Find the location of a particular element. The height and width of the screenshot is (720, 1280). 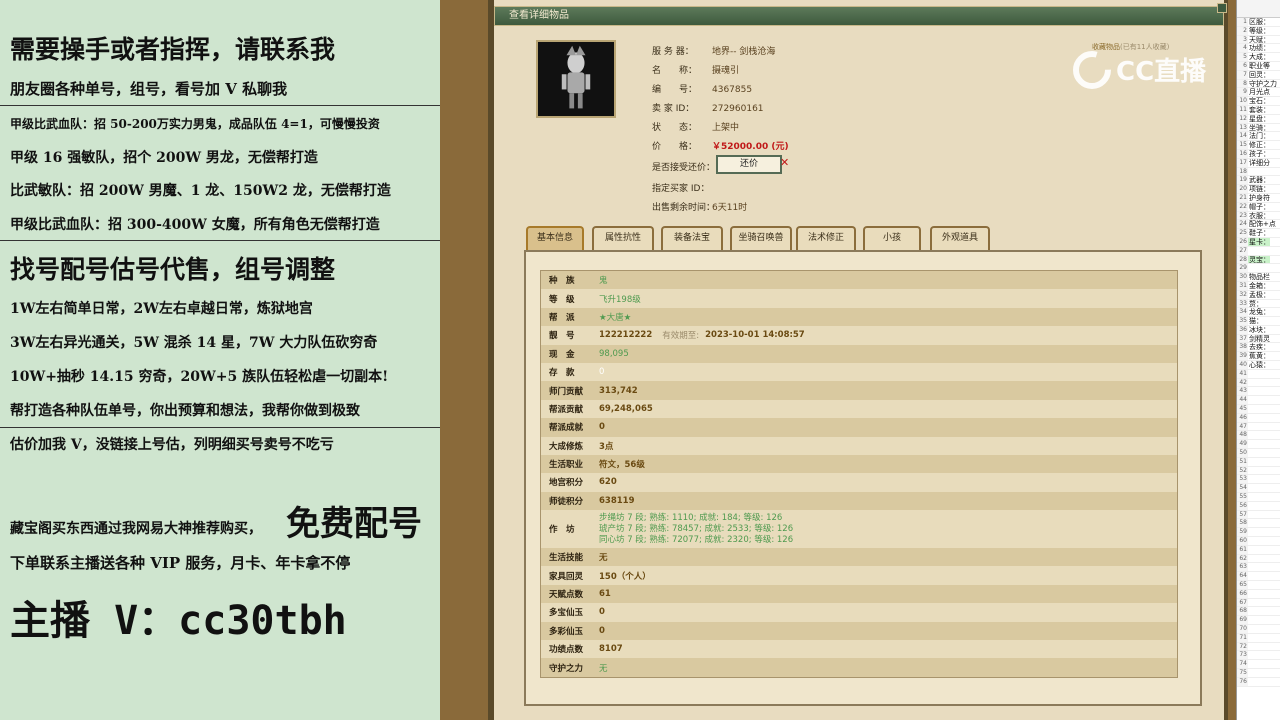

sheet-cell: 月光点 is located at coordinates (1259, 92).